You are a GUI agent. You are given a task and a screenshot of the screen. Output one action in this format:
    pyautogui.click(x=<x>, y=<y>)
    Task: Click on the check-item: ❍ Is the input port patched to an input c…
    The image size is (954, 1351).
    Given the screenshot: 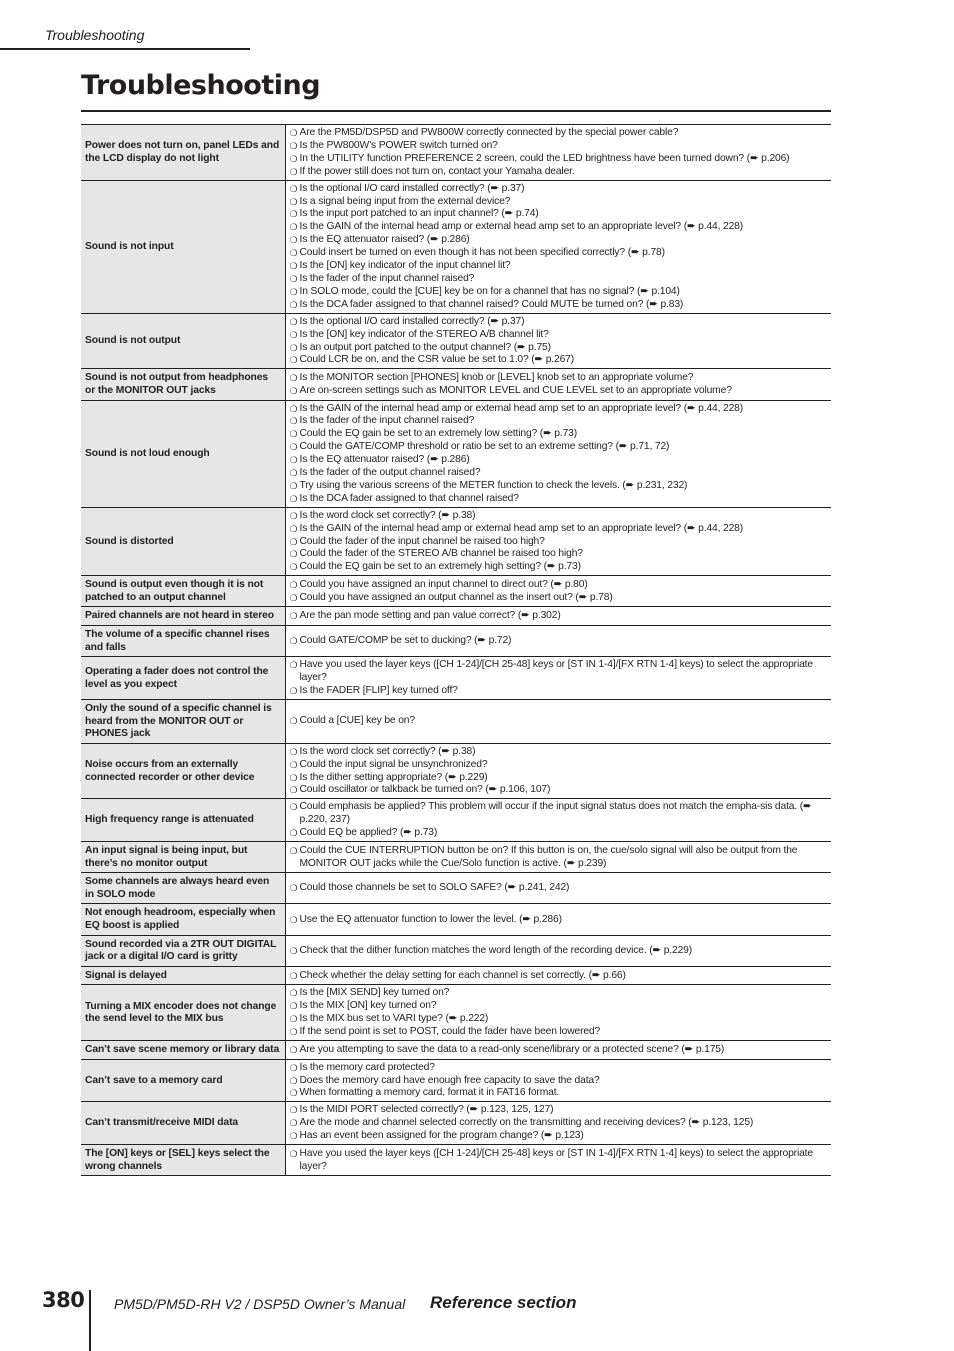 What is the action you would take?
    pyautogui.click(x=561, y=214)
    